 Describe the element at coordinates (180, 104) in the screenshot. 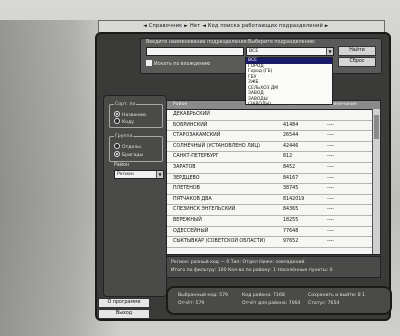

I see `column-header: Район` at that location.